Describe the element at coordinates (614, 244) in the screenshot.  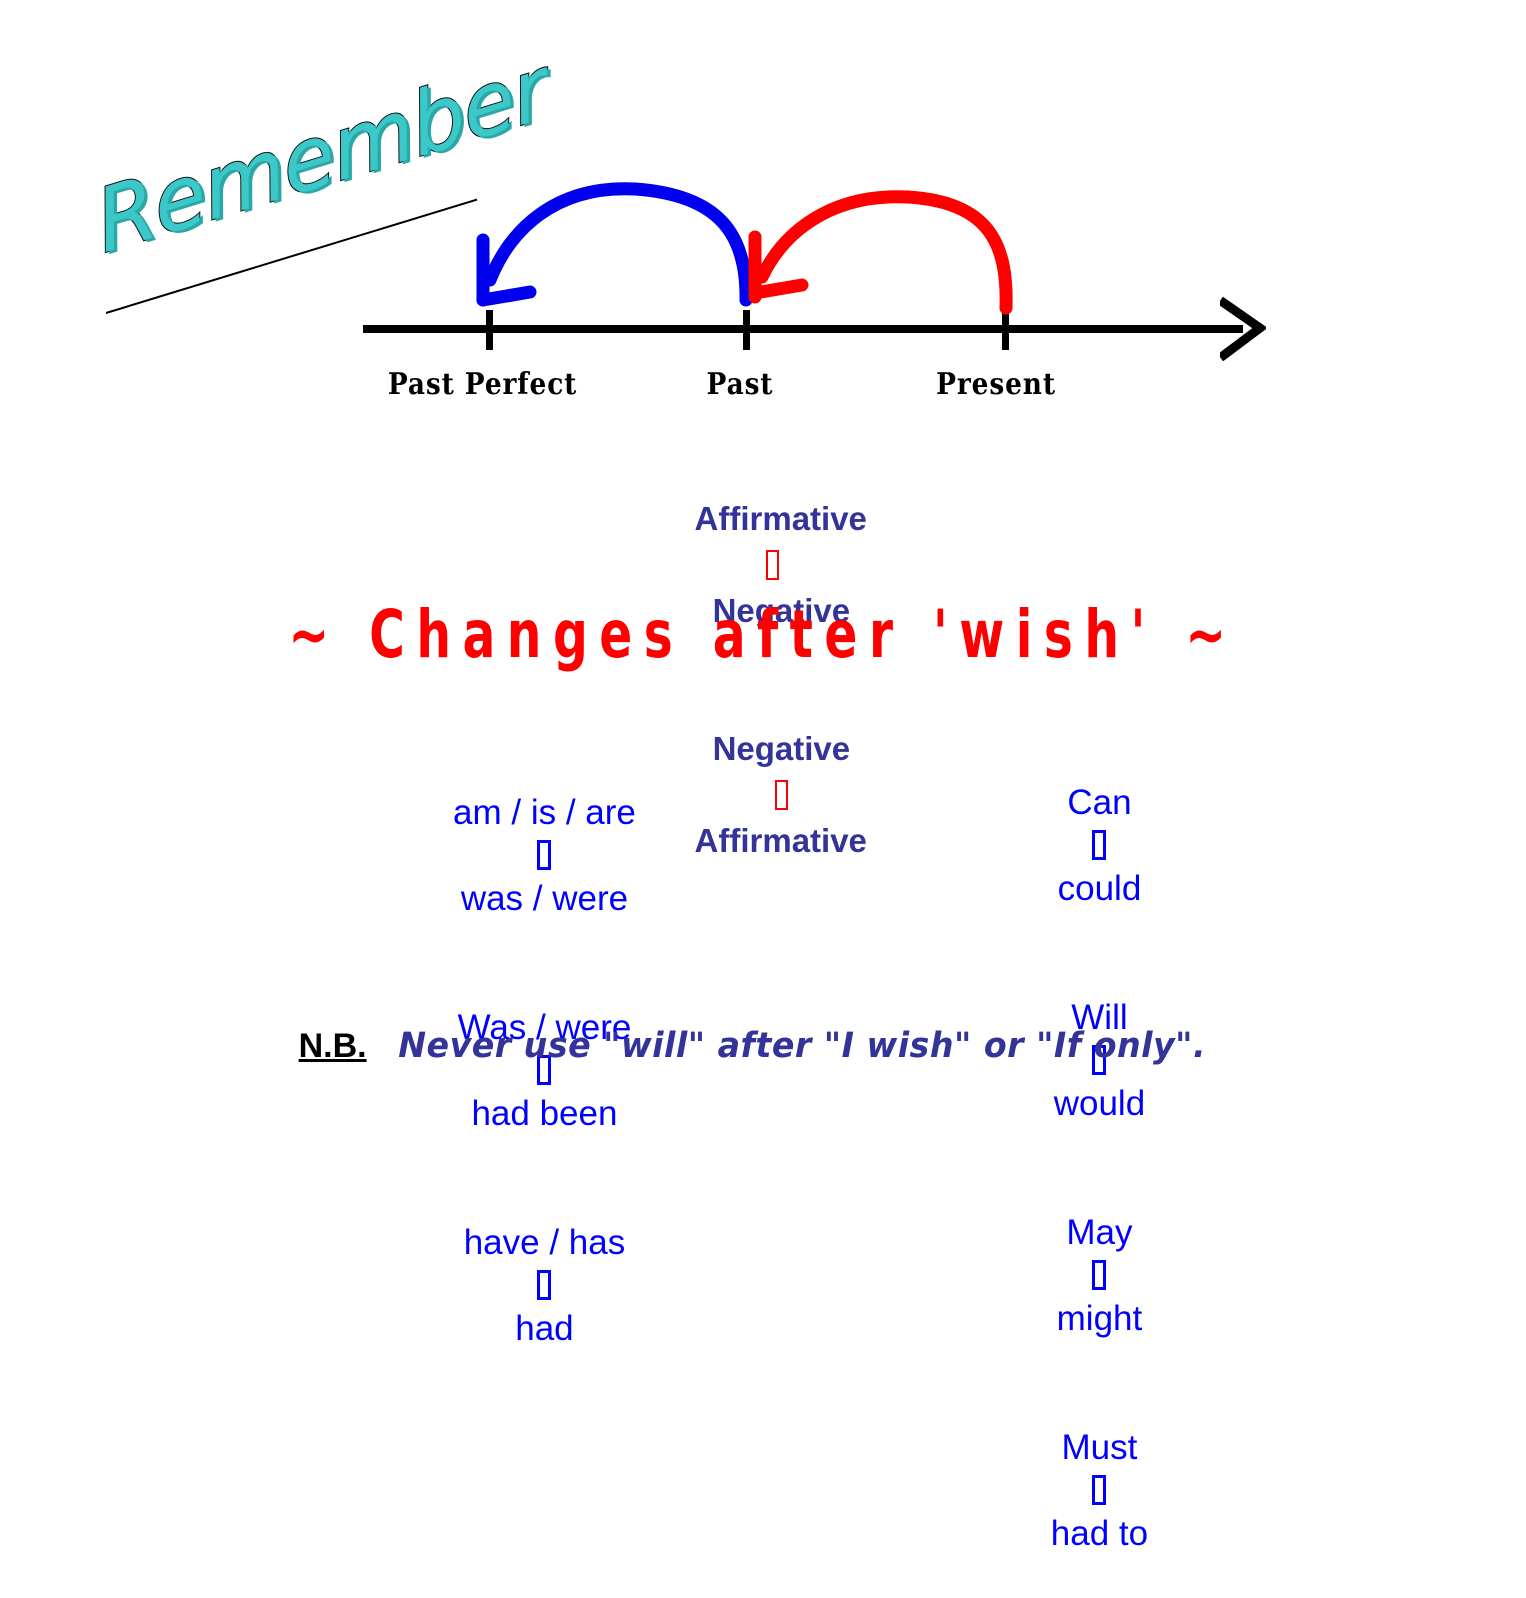
I see `blue-arc-past-to-past-perfect` at that location.